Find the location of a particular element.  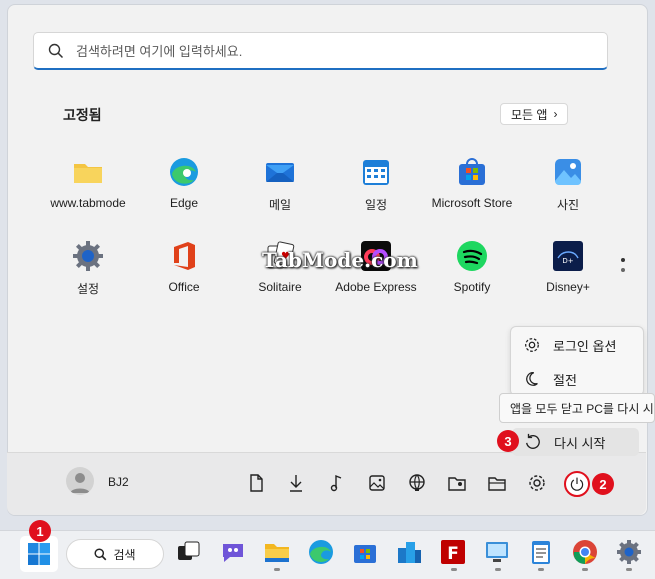

pinned-app-disney-plus: D+ Disney+ is located at coordinates (568, 267).